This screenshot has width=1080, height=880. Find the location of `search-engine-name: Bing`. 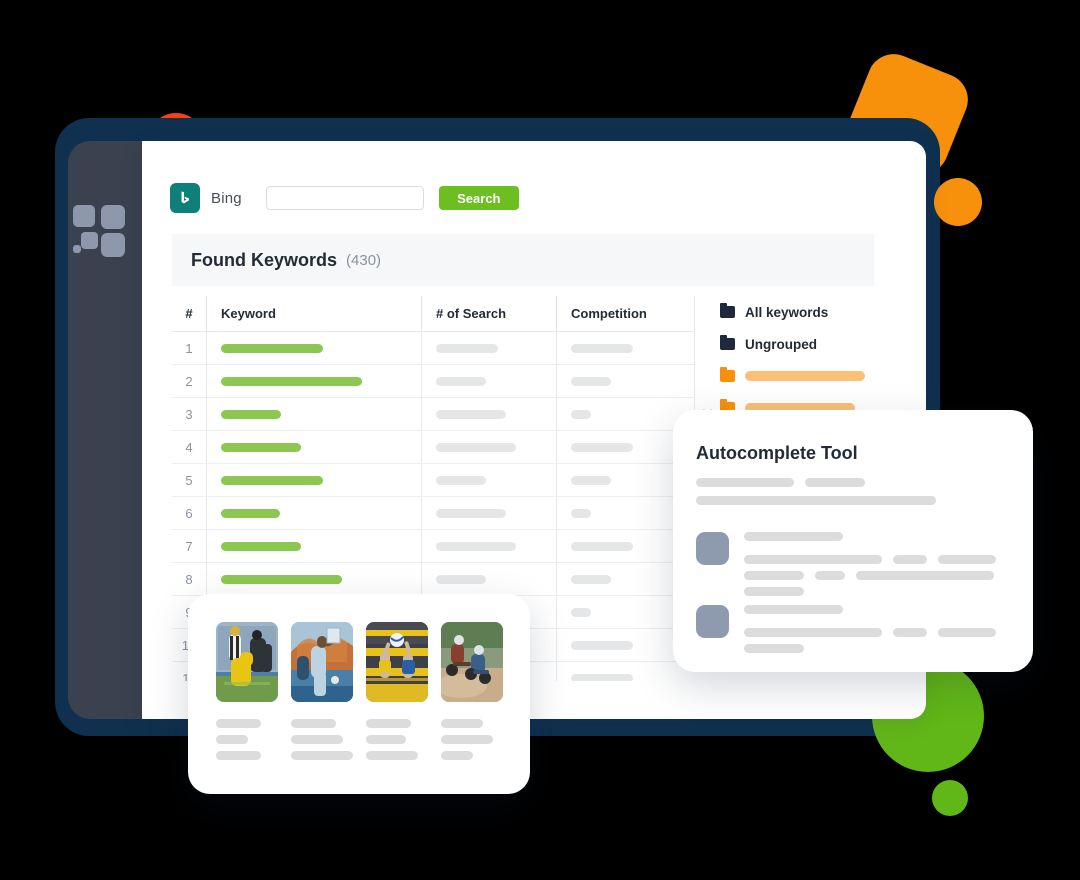

search-engine-name: Bing is located at coordinates (226, 198).